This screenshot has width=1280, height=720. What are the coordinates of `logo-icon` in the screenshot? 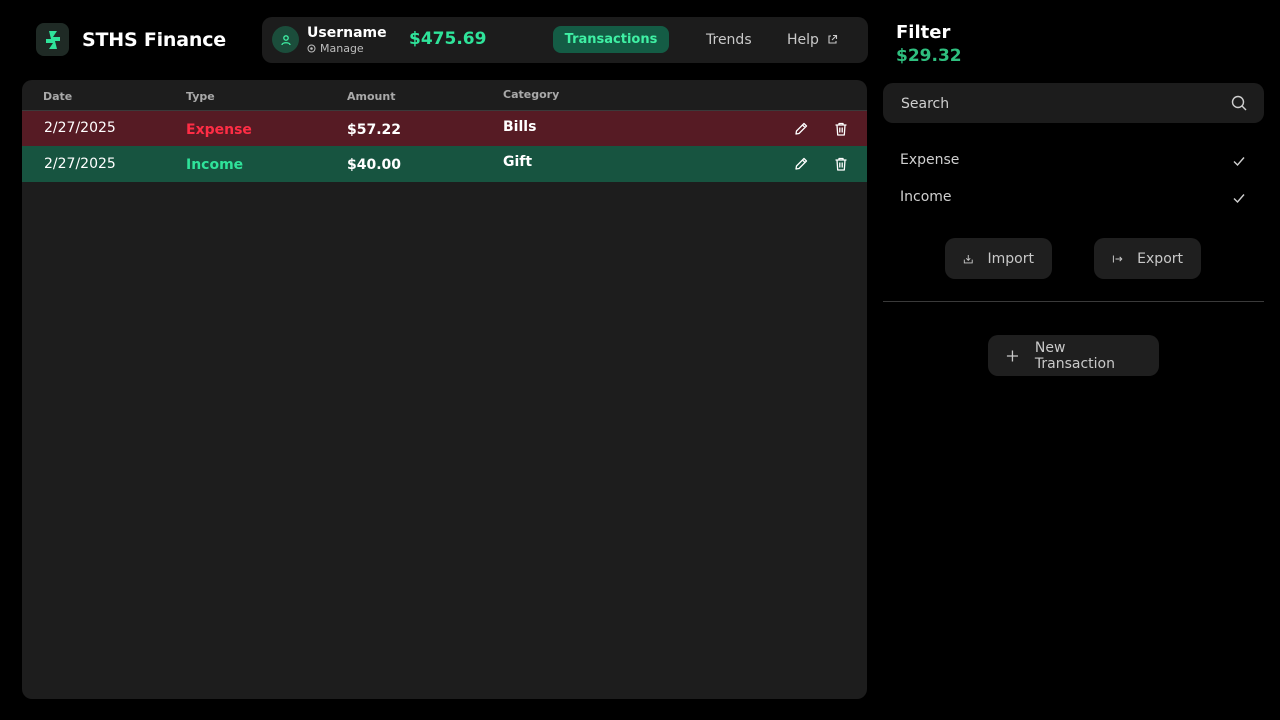 It's located at (52, 39).